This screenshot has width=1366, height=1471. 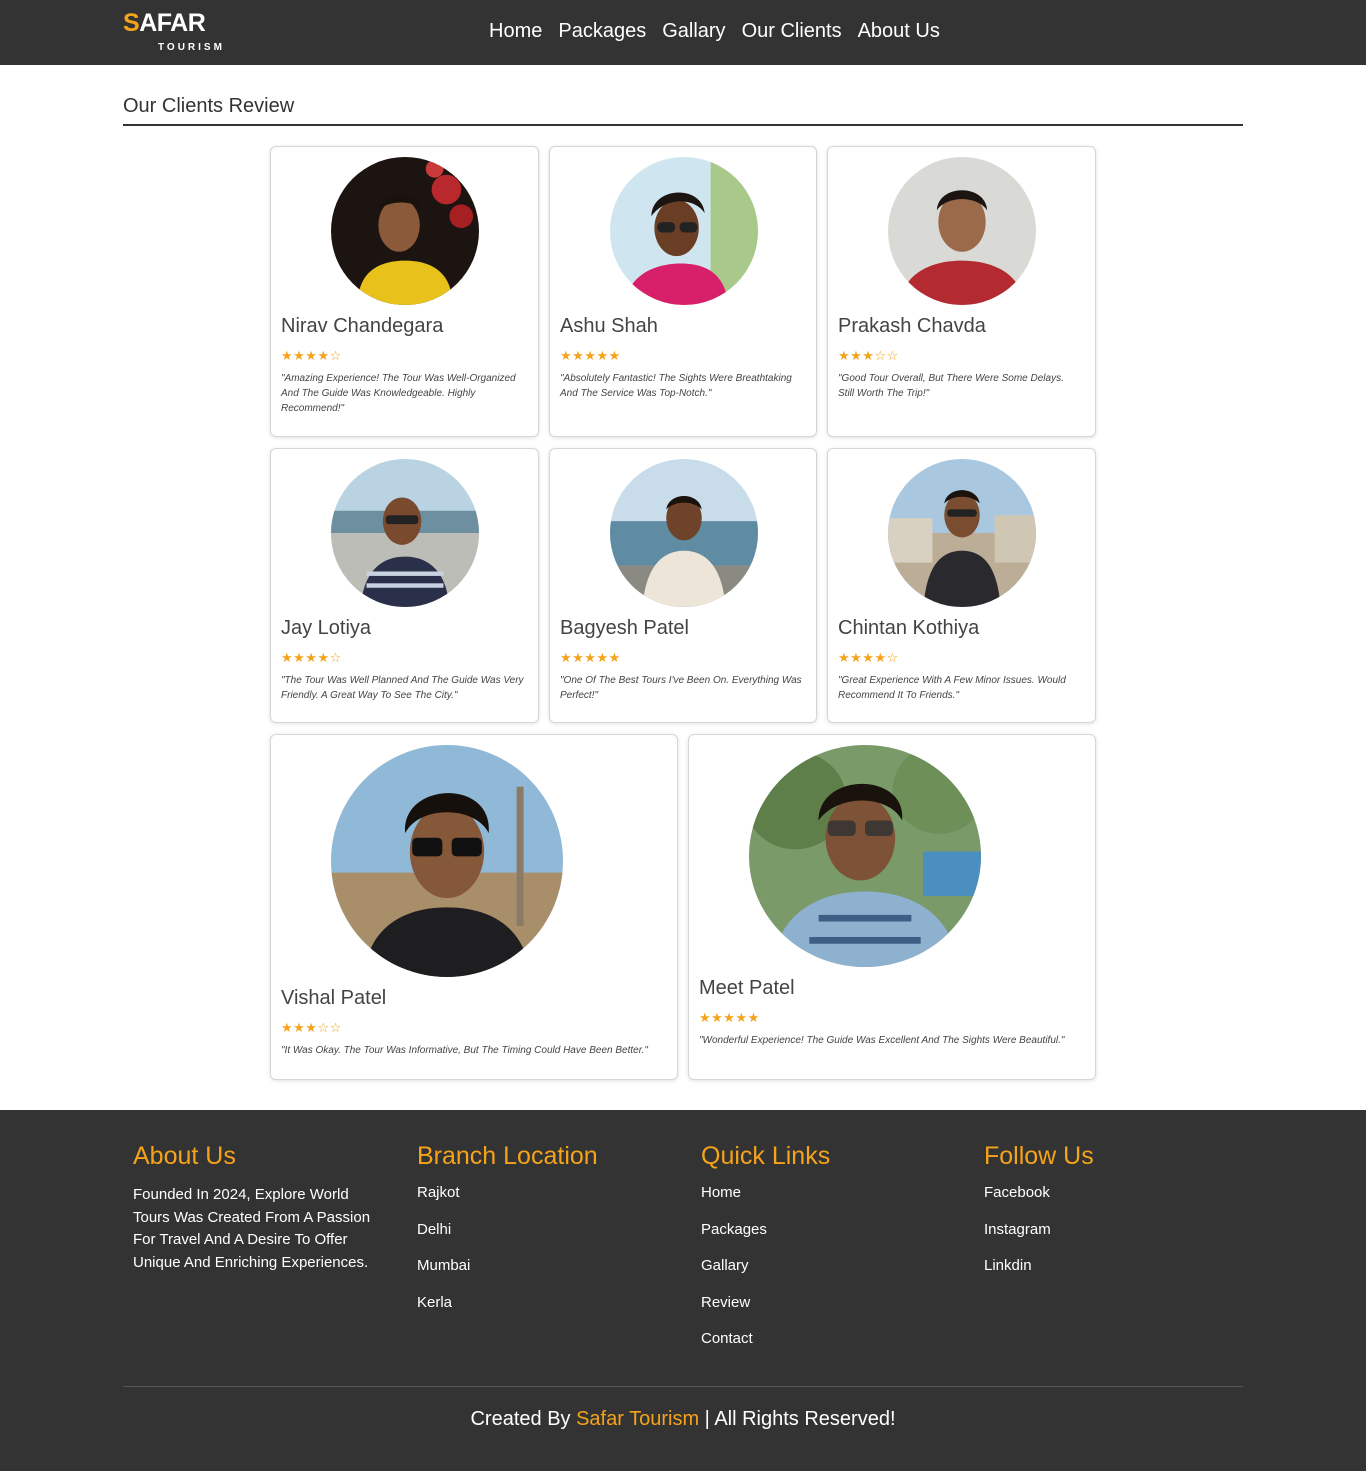 What do you see at coordinates (515, 31) in the screenshot?
I see `nav-home-link: Home` at bounding box center [515, 31].